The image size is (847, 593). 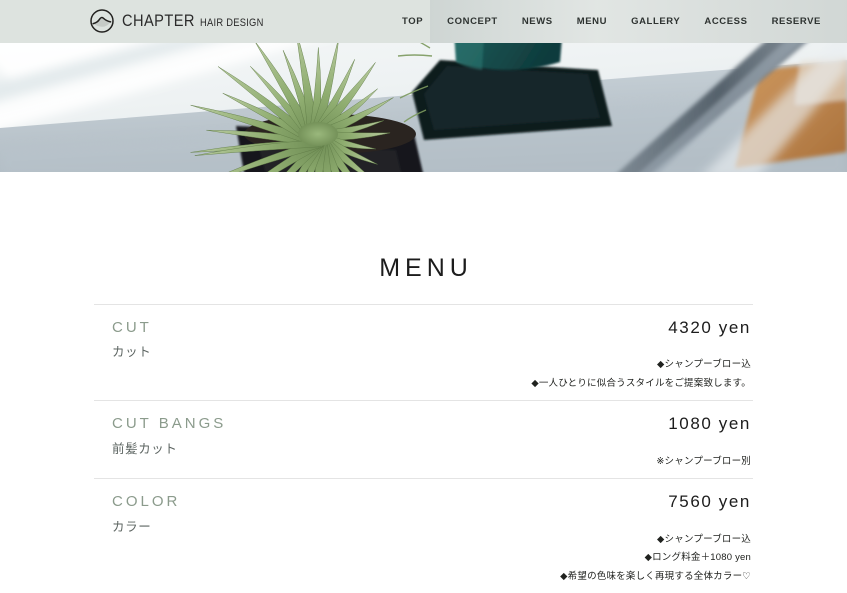 What do you see at coordinates (592, 21) in the screenshot?
I see `nav-item-menu: MENU` at bounding box center [592, 21].